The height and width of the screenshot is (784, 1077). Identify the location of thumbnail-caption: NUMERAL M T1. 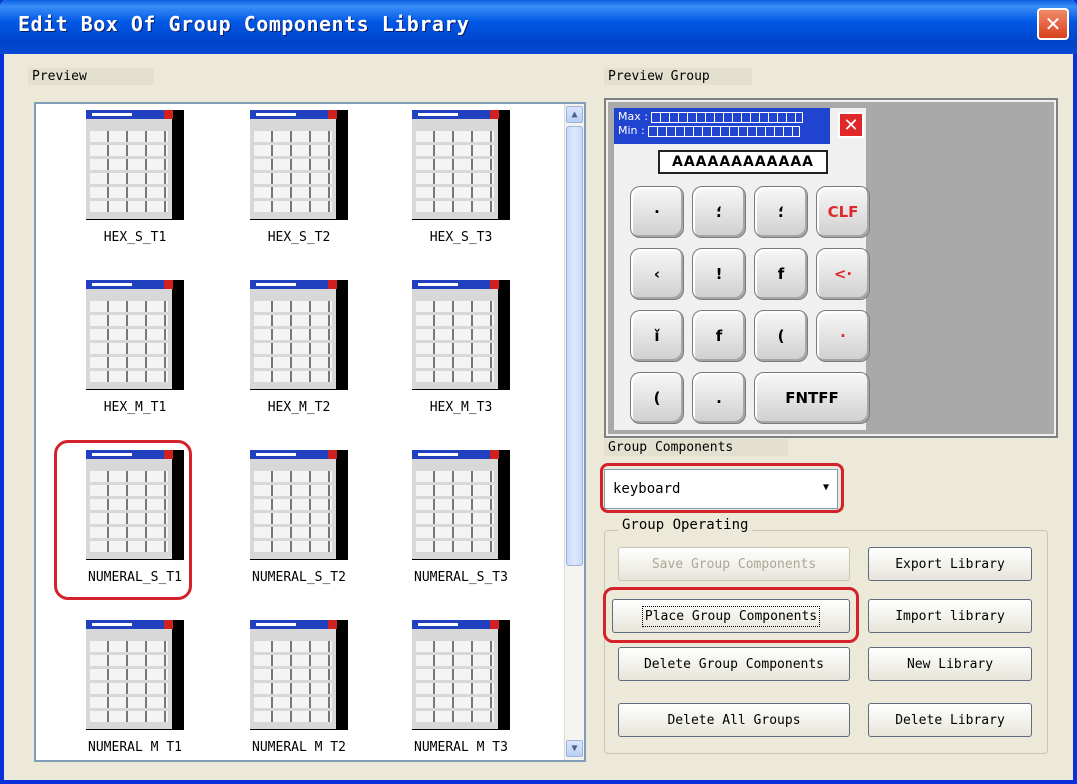
(135, 747).